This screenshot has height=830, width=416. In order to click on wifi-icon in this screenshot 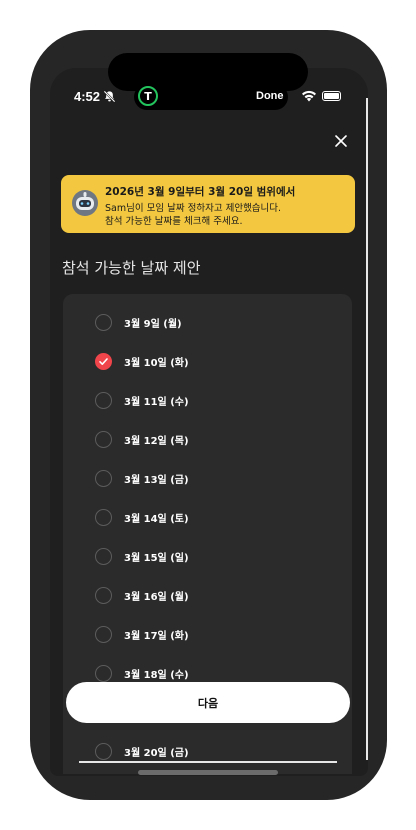, I will do `click(309, 96)`.